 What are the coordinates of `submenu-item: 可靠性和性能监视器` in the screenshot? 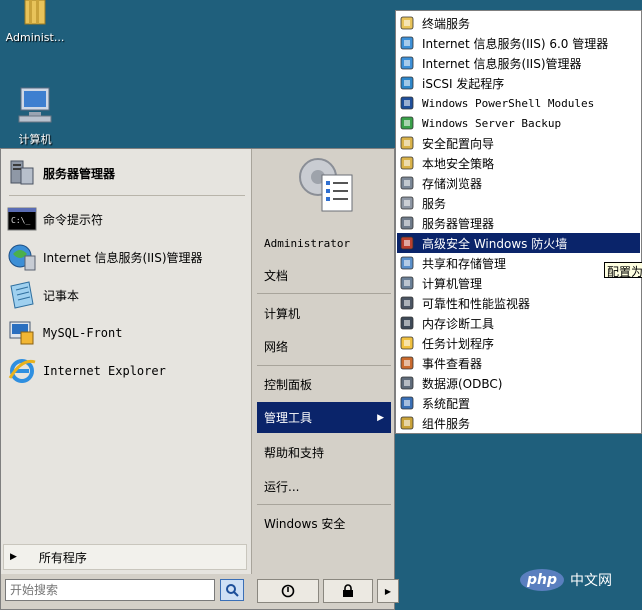 It's located at (518, 303).